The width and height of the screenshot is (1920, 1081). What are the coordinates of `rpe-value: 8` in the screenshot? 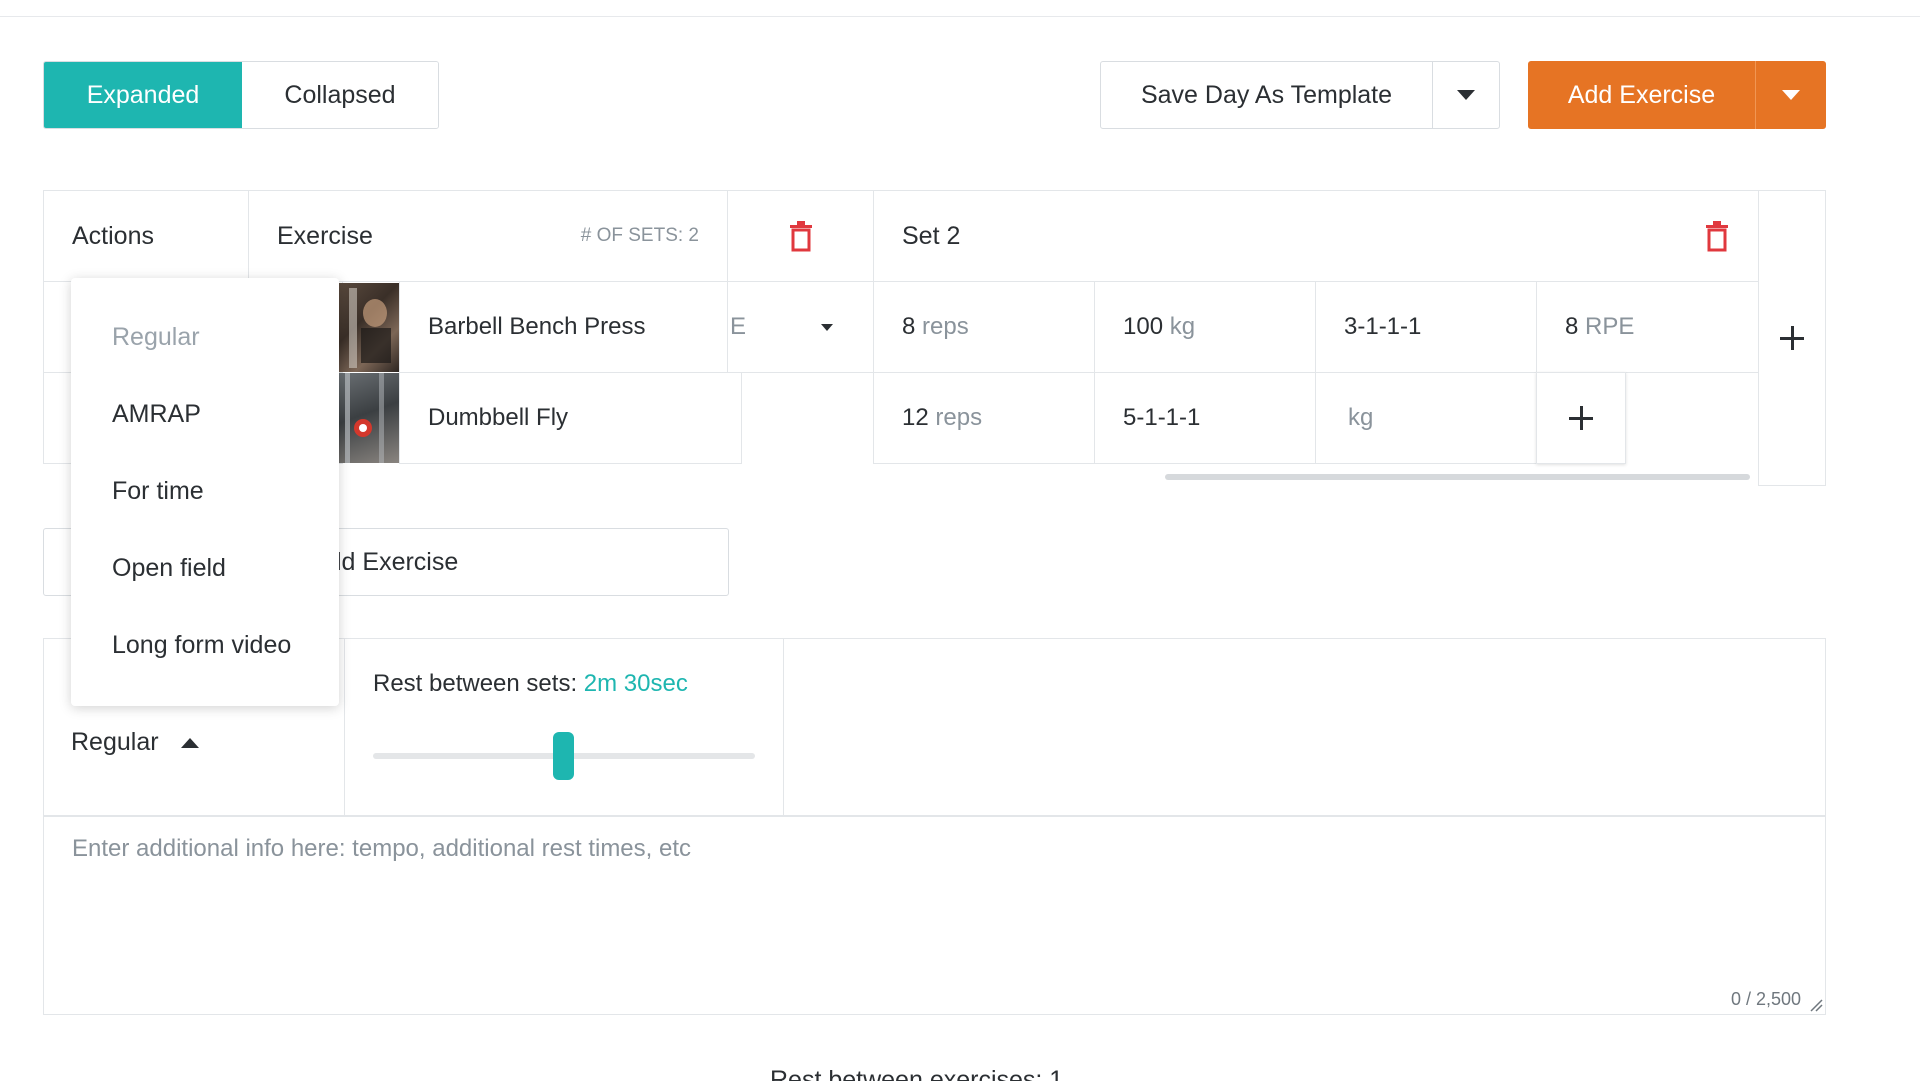 It's located at (1572, 326).